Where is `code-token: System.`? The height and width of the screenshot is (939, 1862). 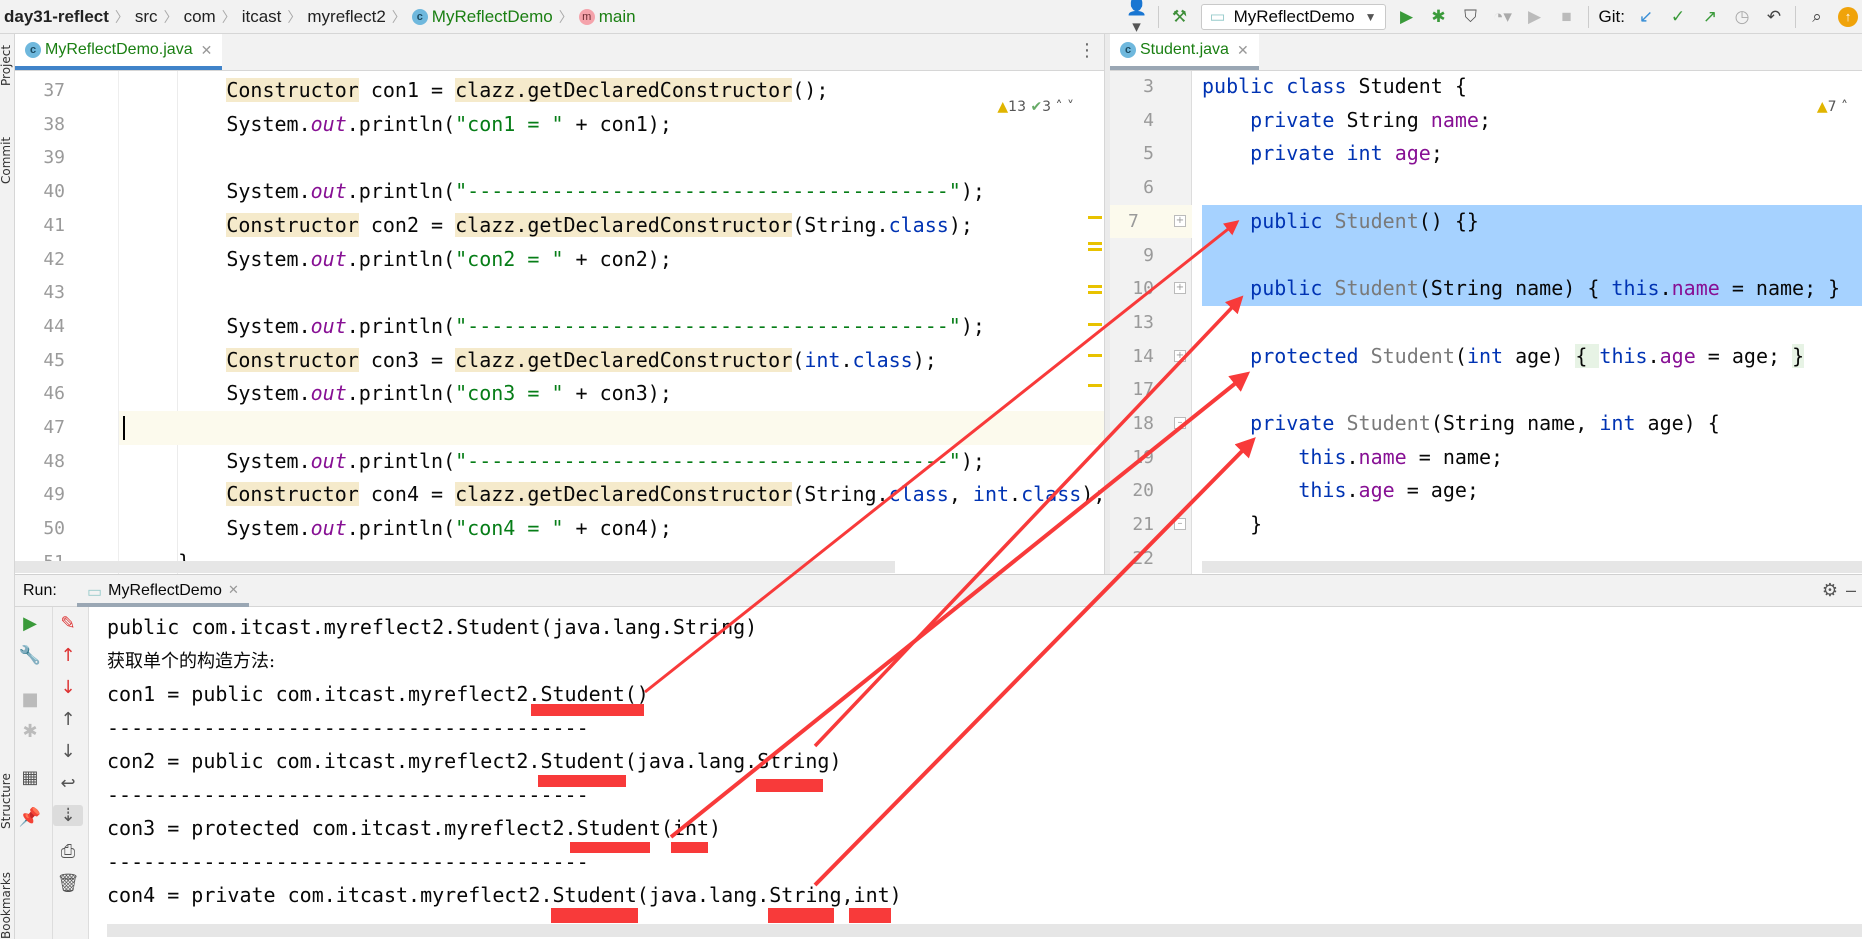 code-token: System. is located at coordinates (220, 123).